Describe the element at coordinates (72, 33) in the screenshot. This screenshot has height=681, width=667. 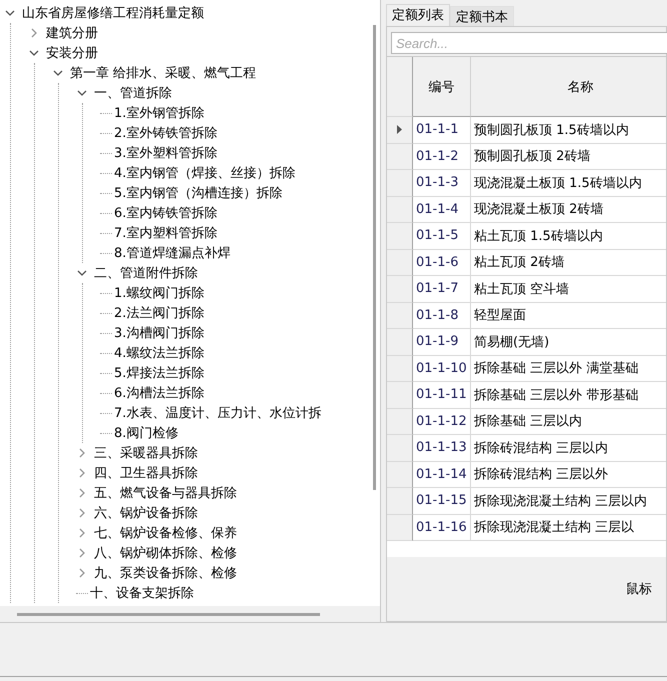
I see `tree-item: 建筑分册` at that location.